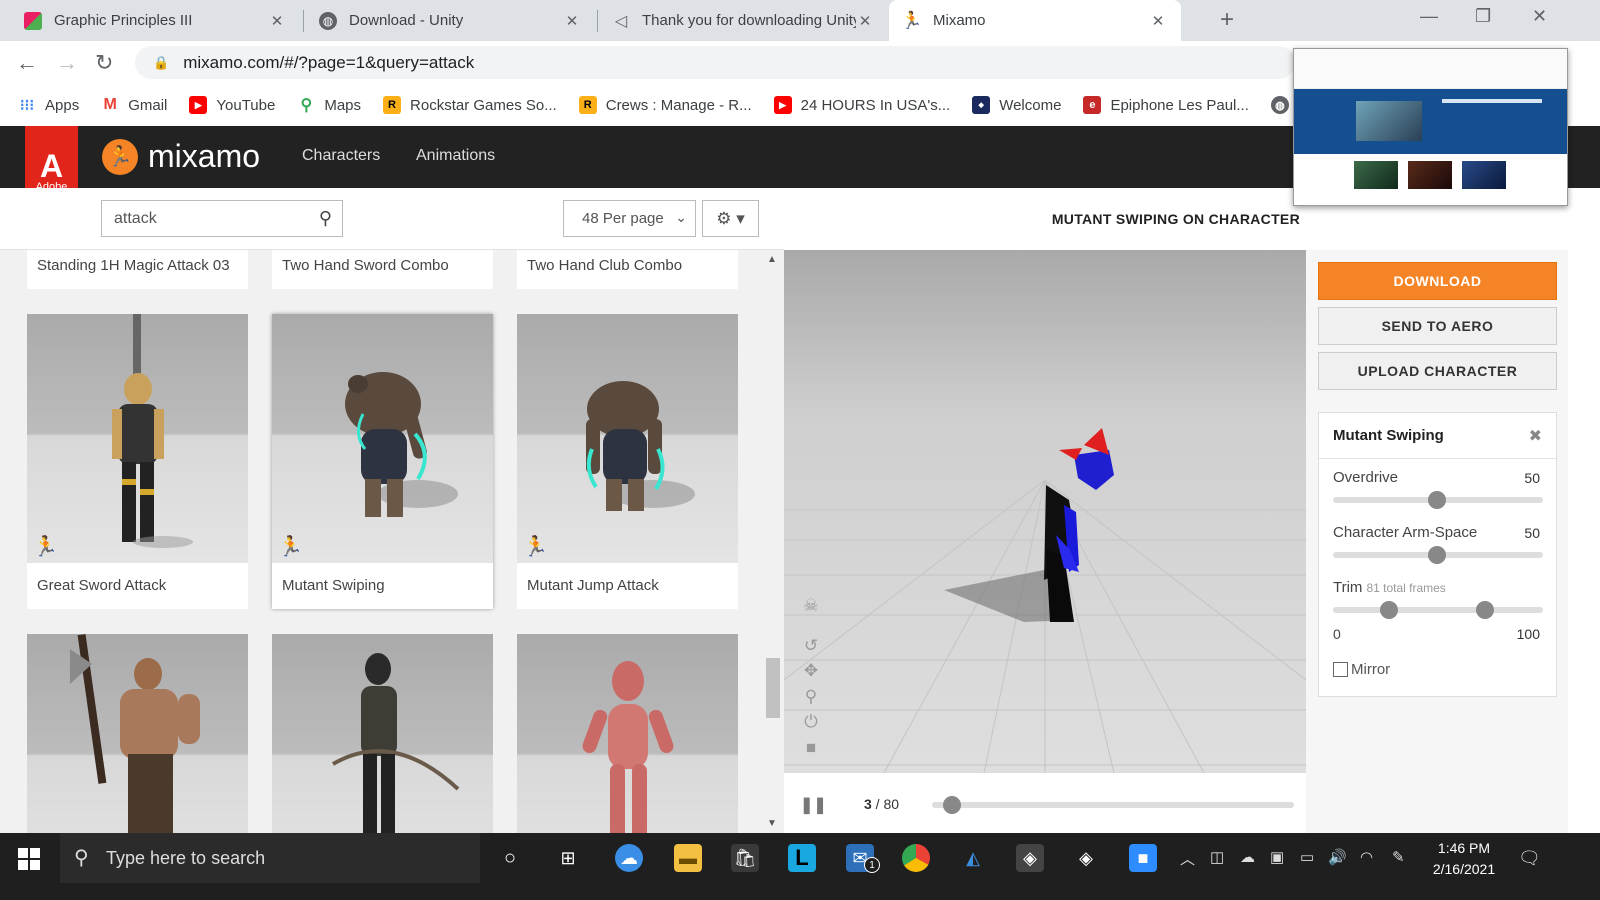 The image size is (1600, 900). I want to click on app-l-icon: L, so click(802, 858).